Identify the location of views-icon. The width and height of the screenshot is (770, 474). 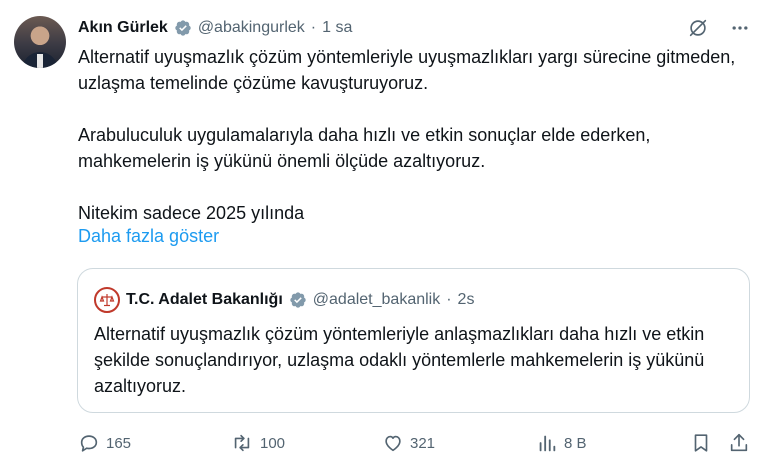
(547, 443).